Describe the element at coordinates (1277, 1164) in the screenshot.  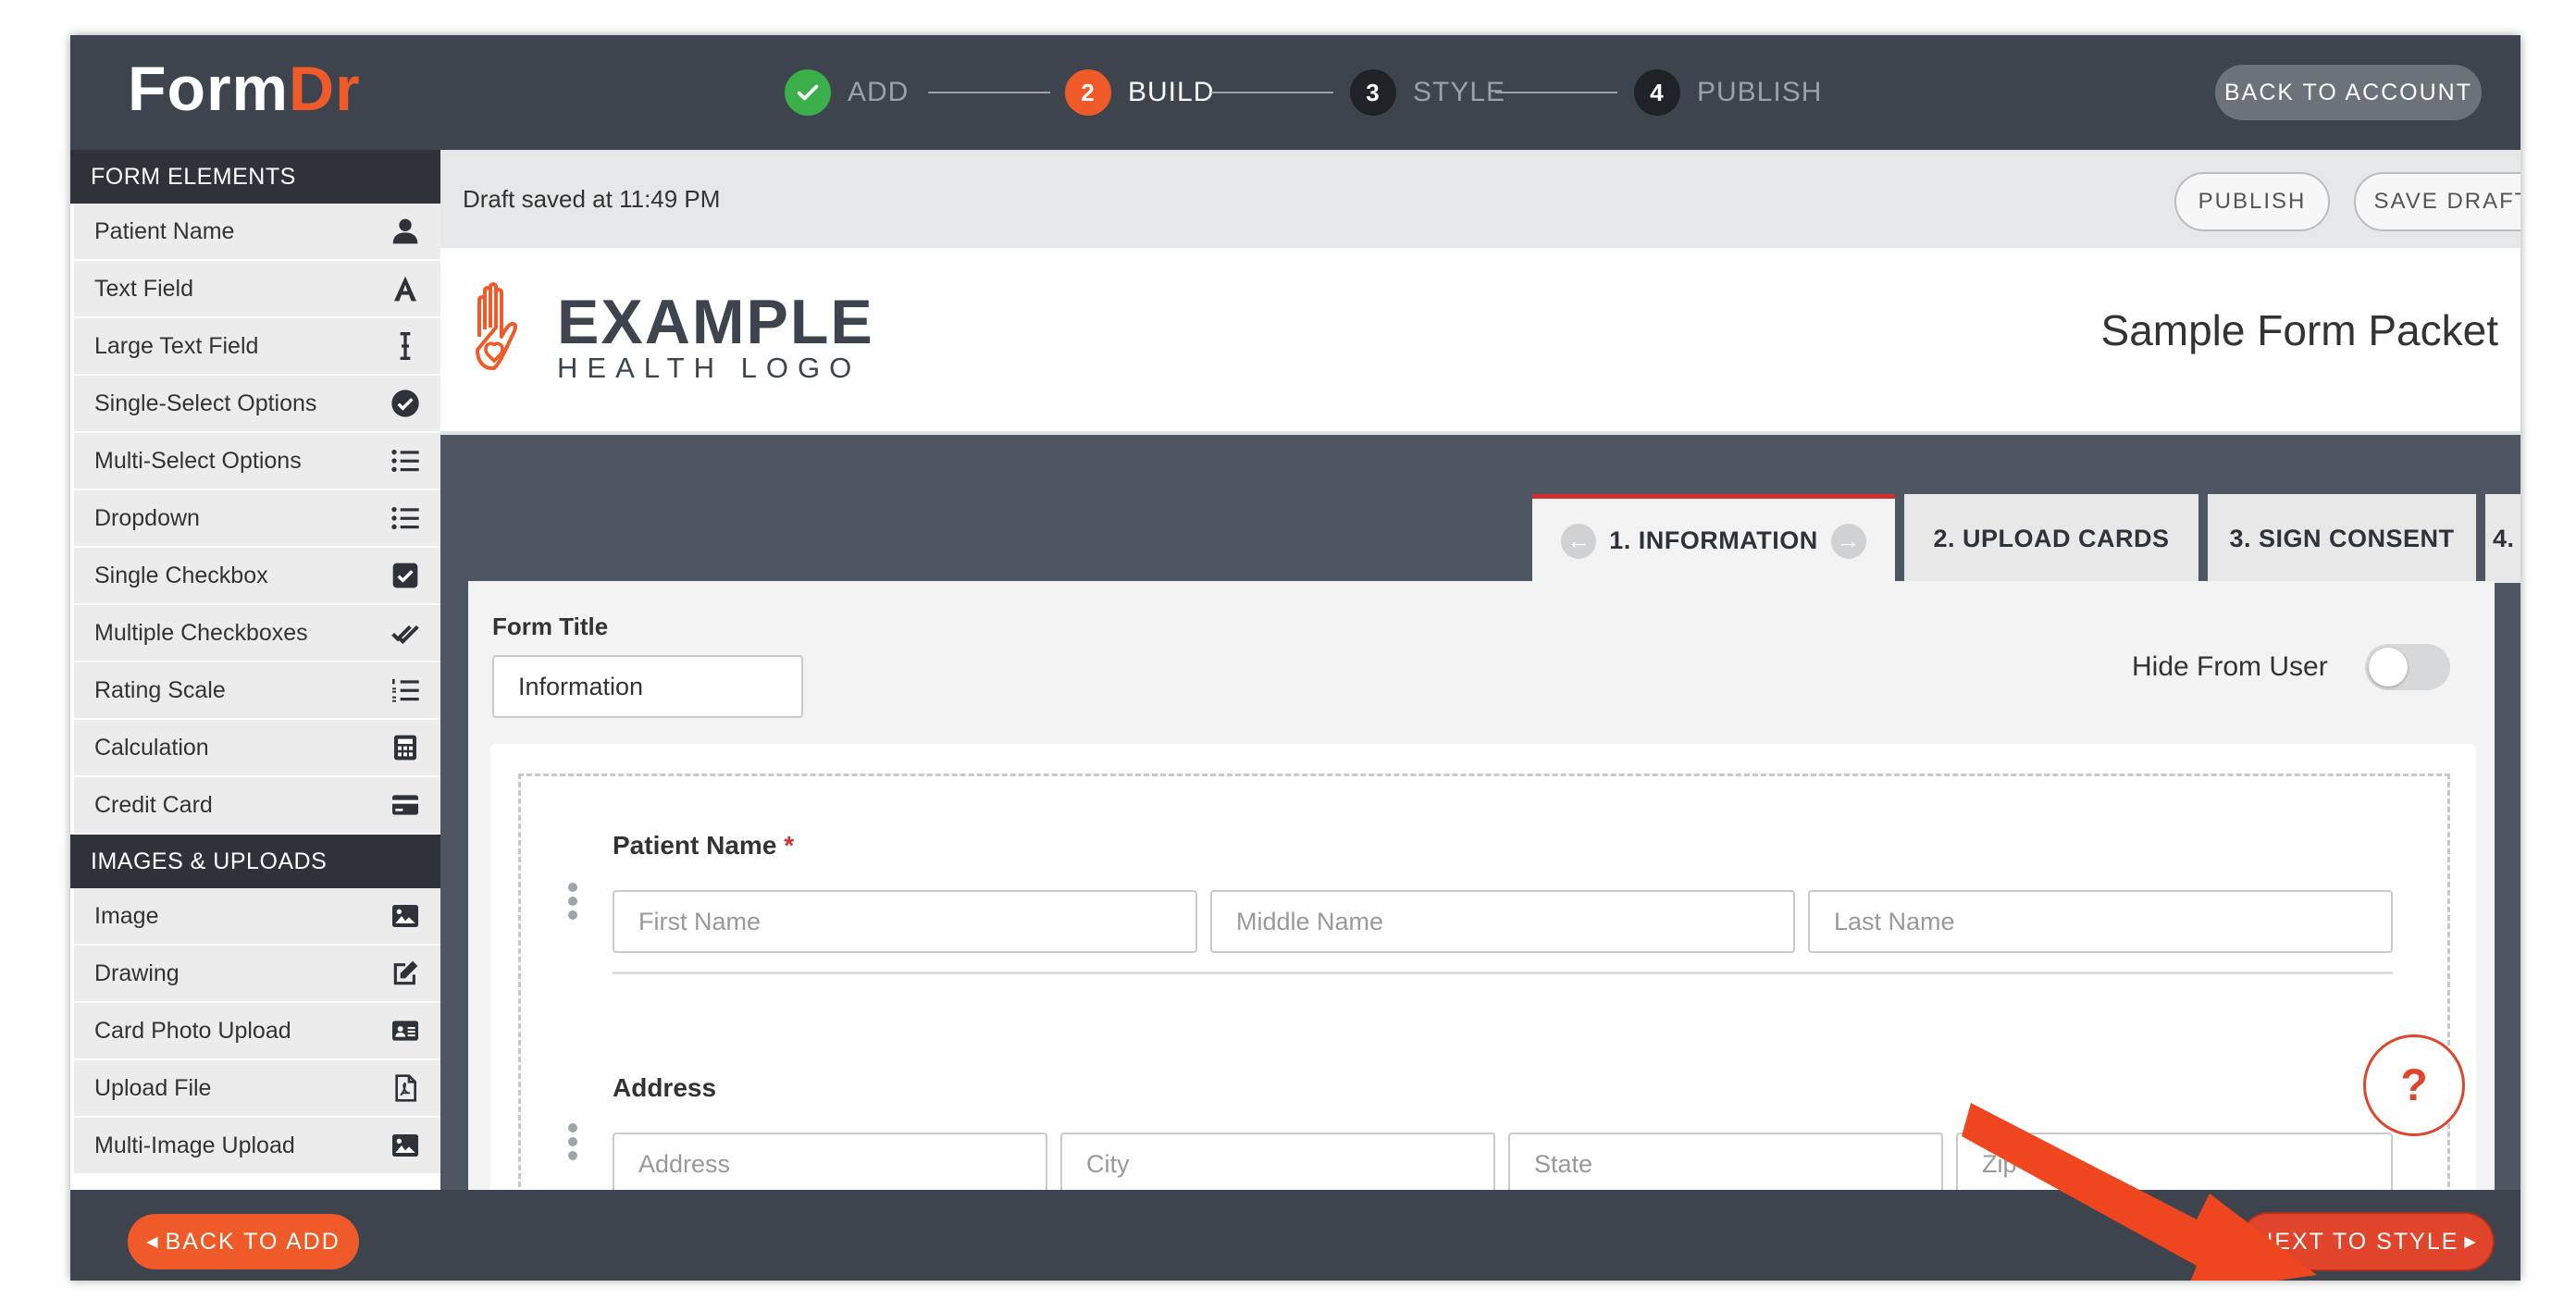
I see `city-field: City` at that location.